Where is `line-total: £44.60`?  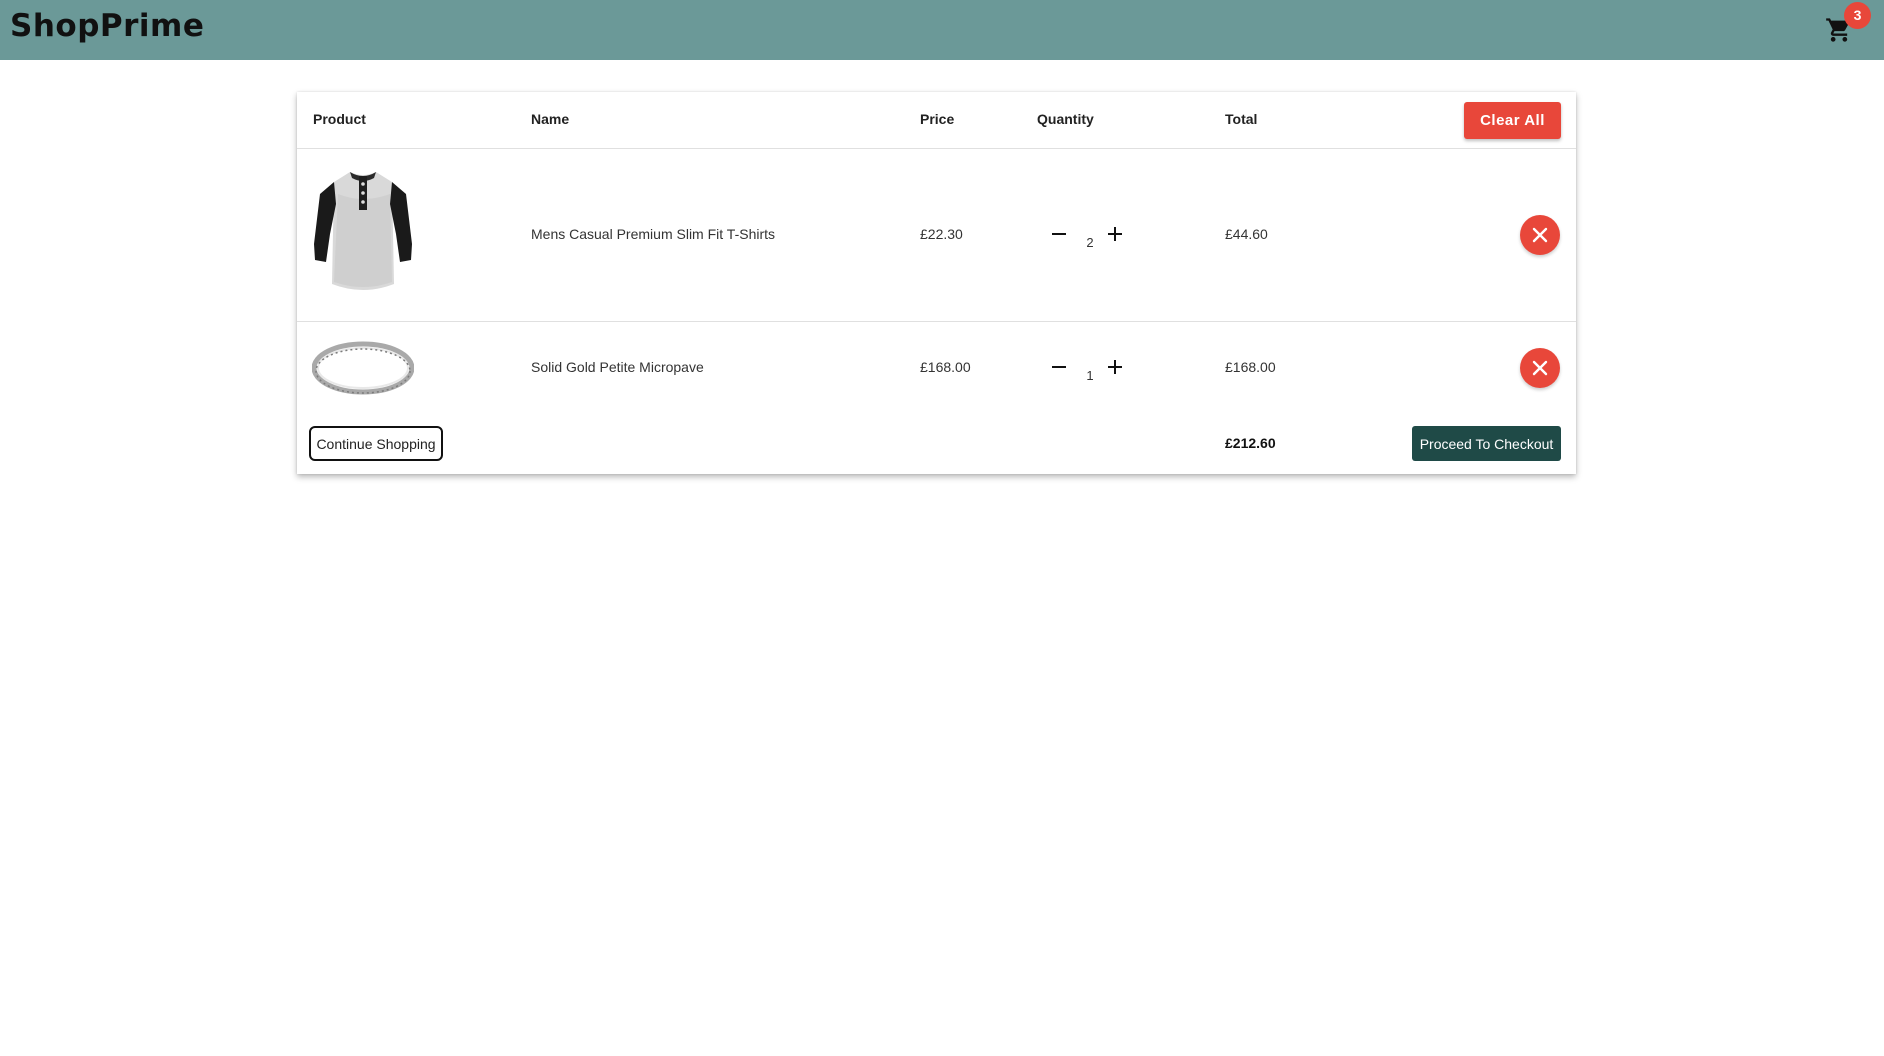
line-total: £44.60 is located at coordinates (1246, 234).